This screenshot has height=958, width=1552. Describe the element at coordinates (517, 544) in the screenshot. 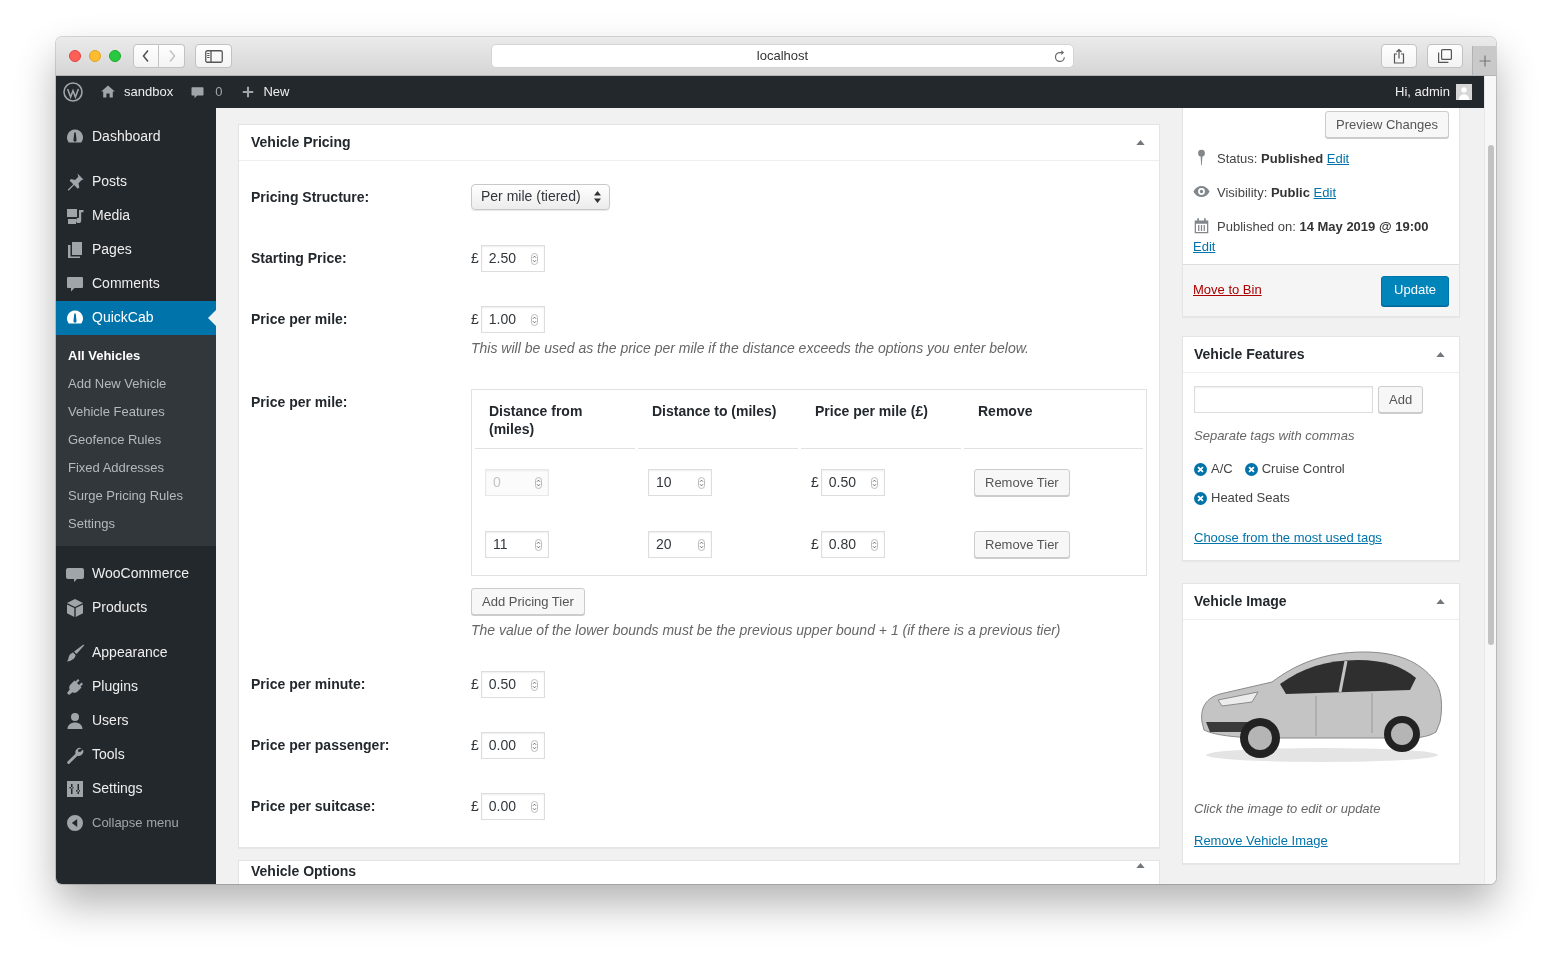

I see `number-field: 11` at that location.